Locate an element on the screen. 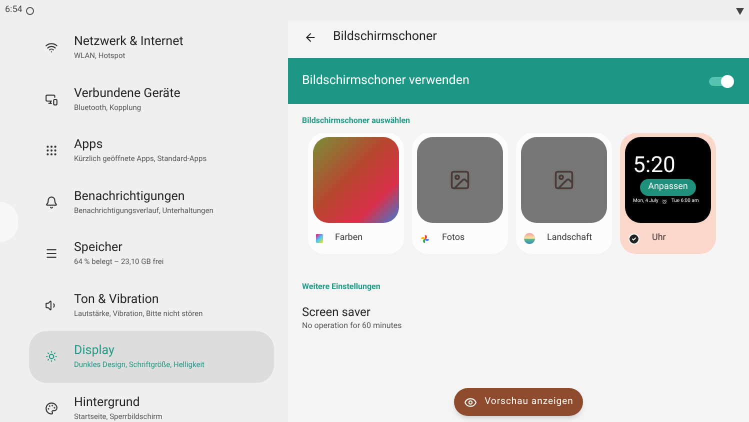 The image size is (749, 422). card-label: Uhr is located at coordinates (659, 238).